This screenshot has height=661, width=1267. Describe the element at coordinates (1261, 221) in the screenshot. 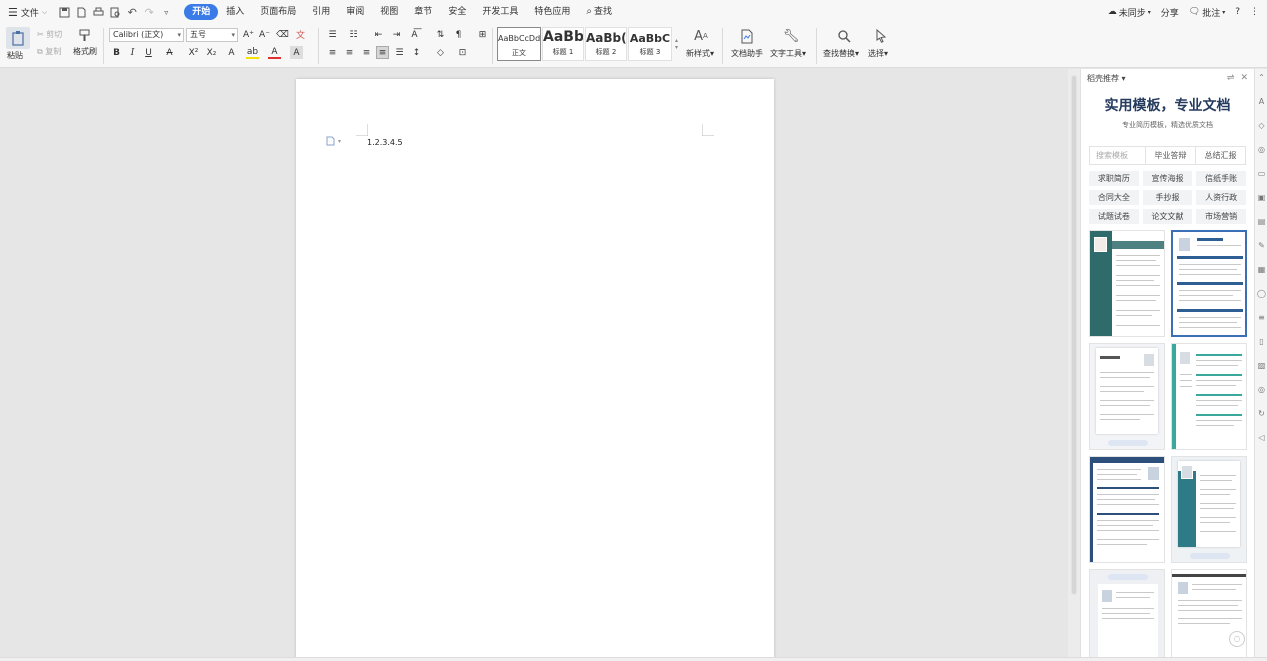

I see `chart-icon: ▤` at that location.